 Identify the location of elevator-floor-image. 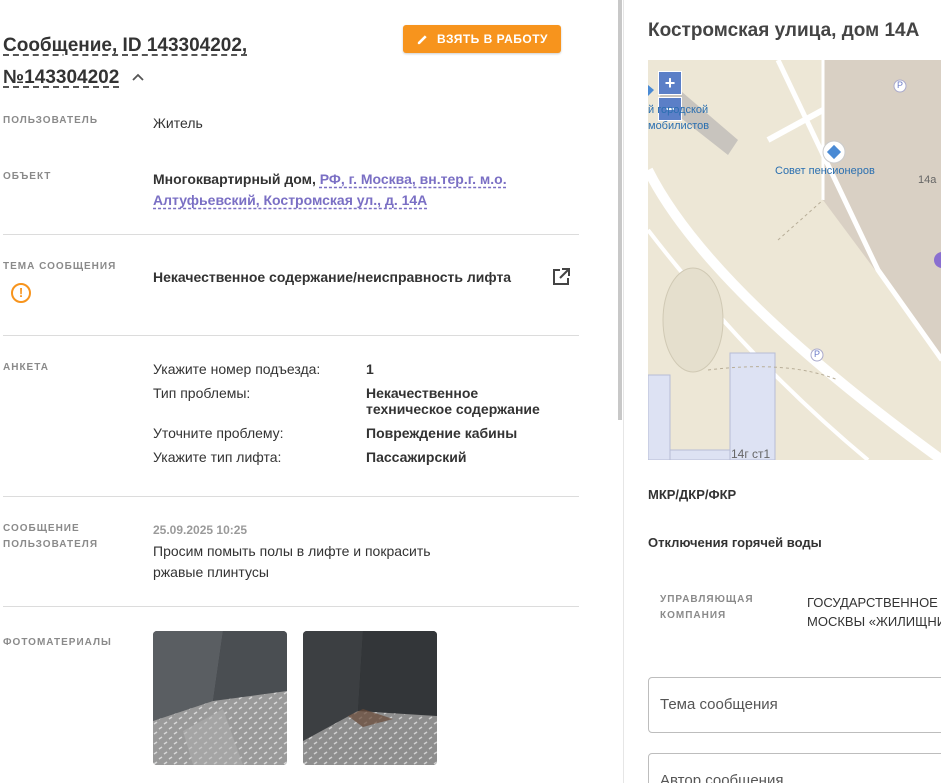
(220, 698).